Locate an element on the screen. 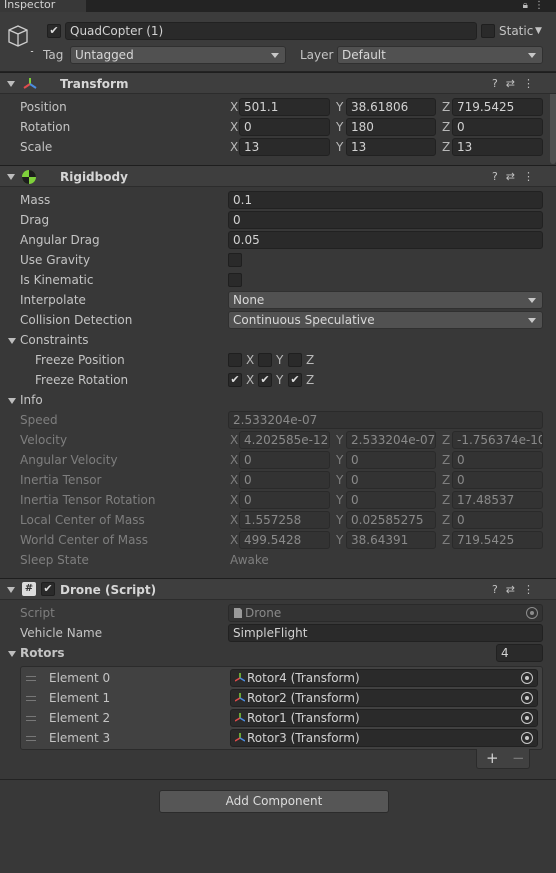  freeze-rotation-z-checkbox: ✔ is located at coordinates (295, 380).